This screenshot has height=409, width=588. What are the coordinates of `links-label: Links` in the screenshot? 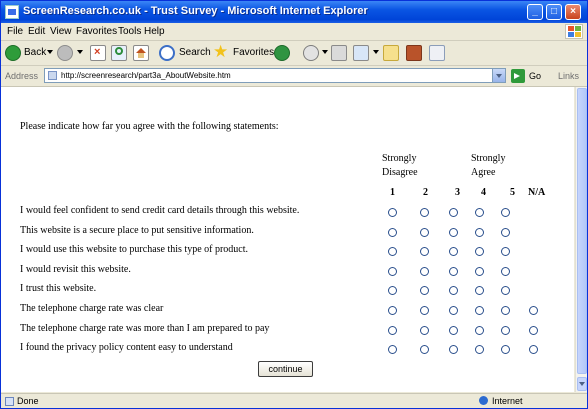 It's located at (568, 76).